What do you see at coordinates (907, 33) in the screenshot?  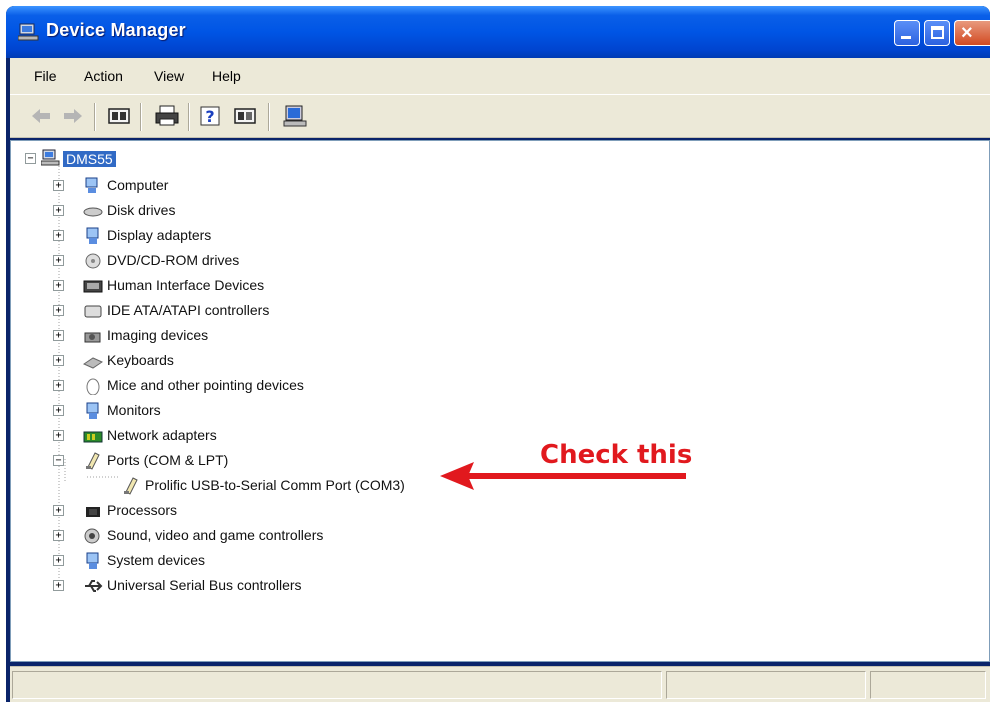 I see `minimize-button` at bounding box center [907, 33].